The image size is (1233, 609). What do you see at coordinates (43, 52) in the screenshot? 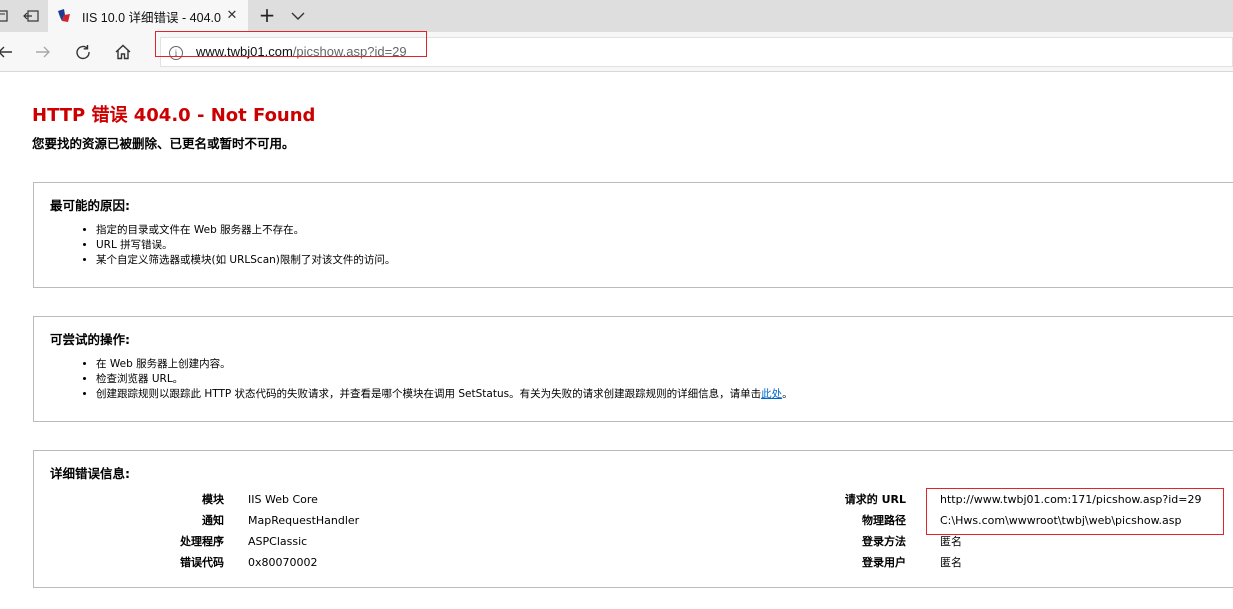
I see `forward-arrow-icon` at bounding box center [43, 52].